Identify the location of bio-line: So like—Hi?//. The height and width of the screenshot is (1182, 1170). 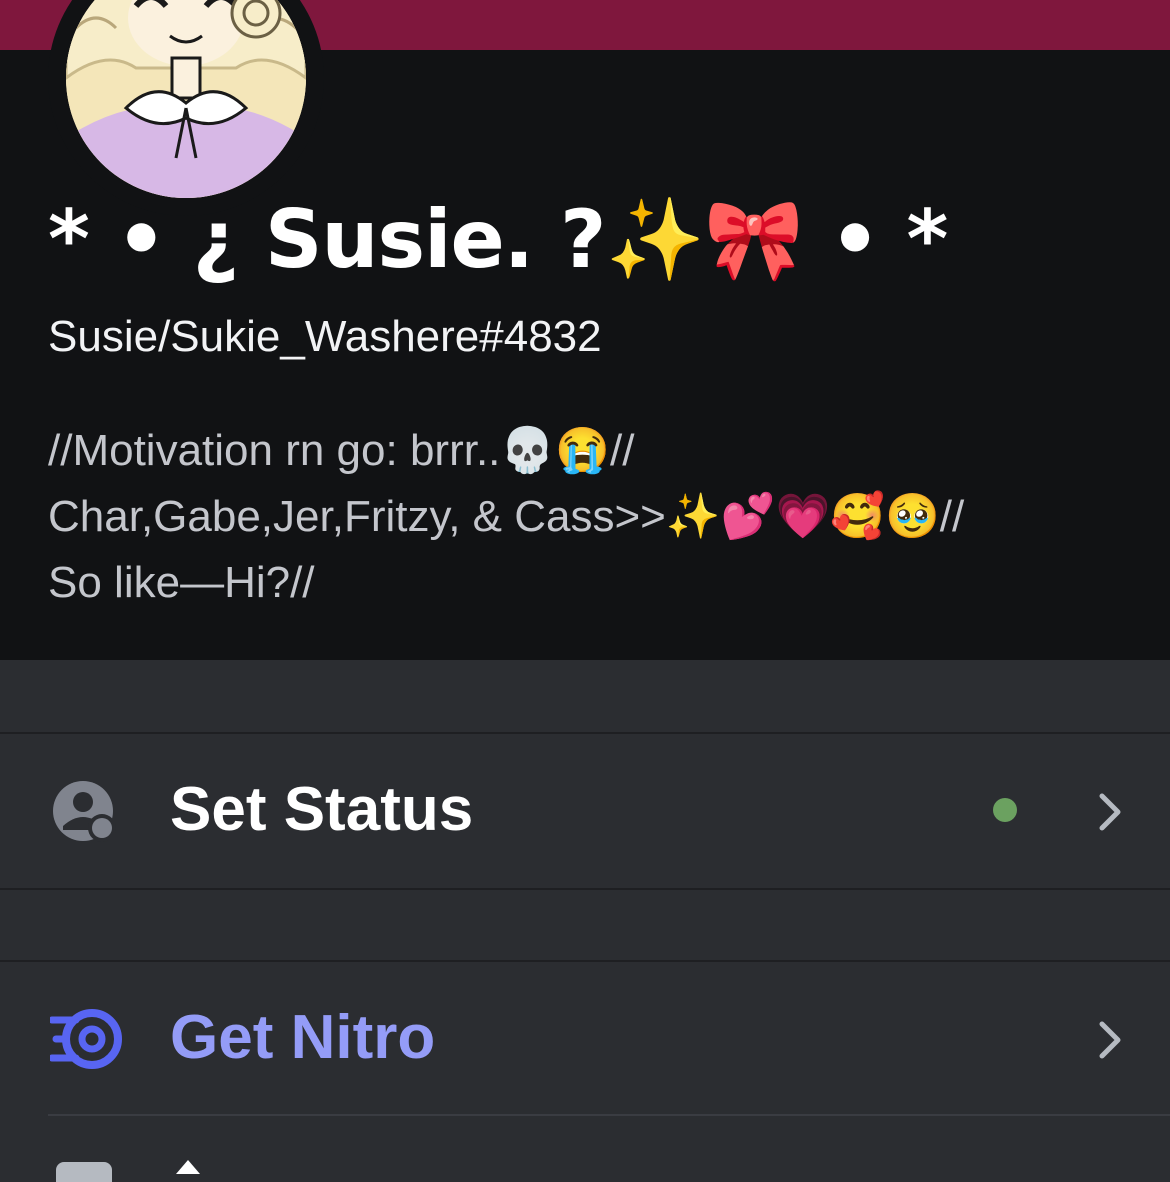
(181, 582).